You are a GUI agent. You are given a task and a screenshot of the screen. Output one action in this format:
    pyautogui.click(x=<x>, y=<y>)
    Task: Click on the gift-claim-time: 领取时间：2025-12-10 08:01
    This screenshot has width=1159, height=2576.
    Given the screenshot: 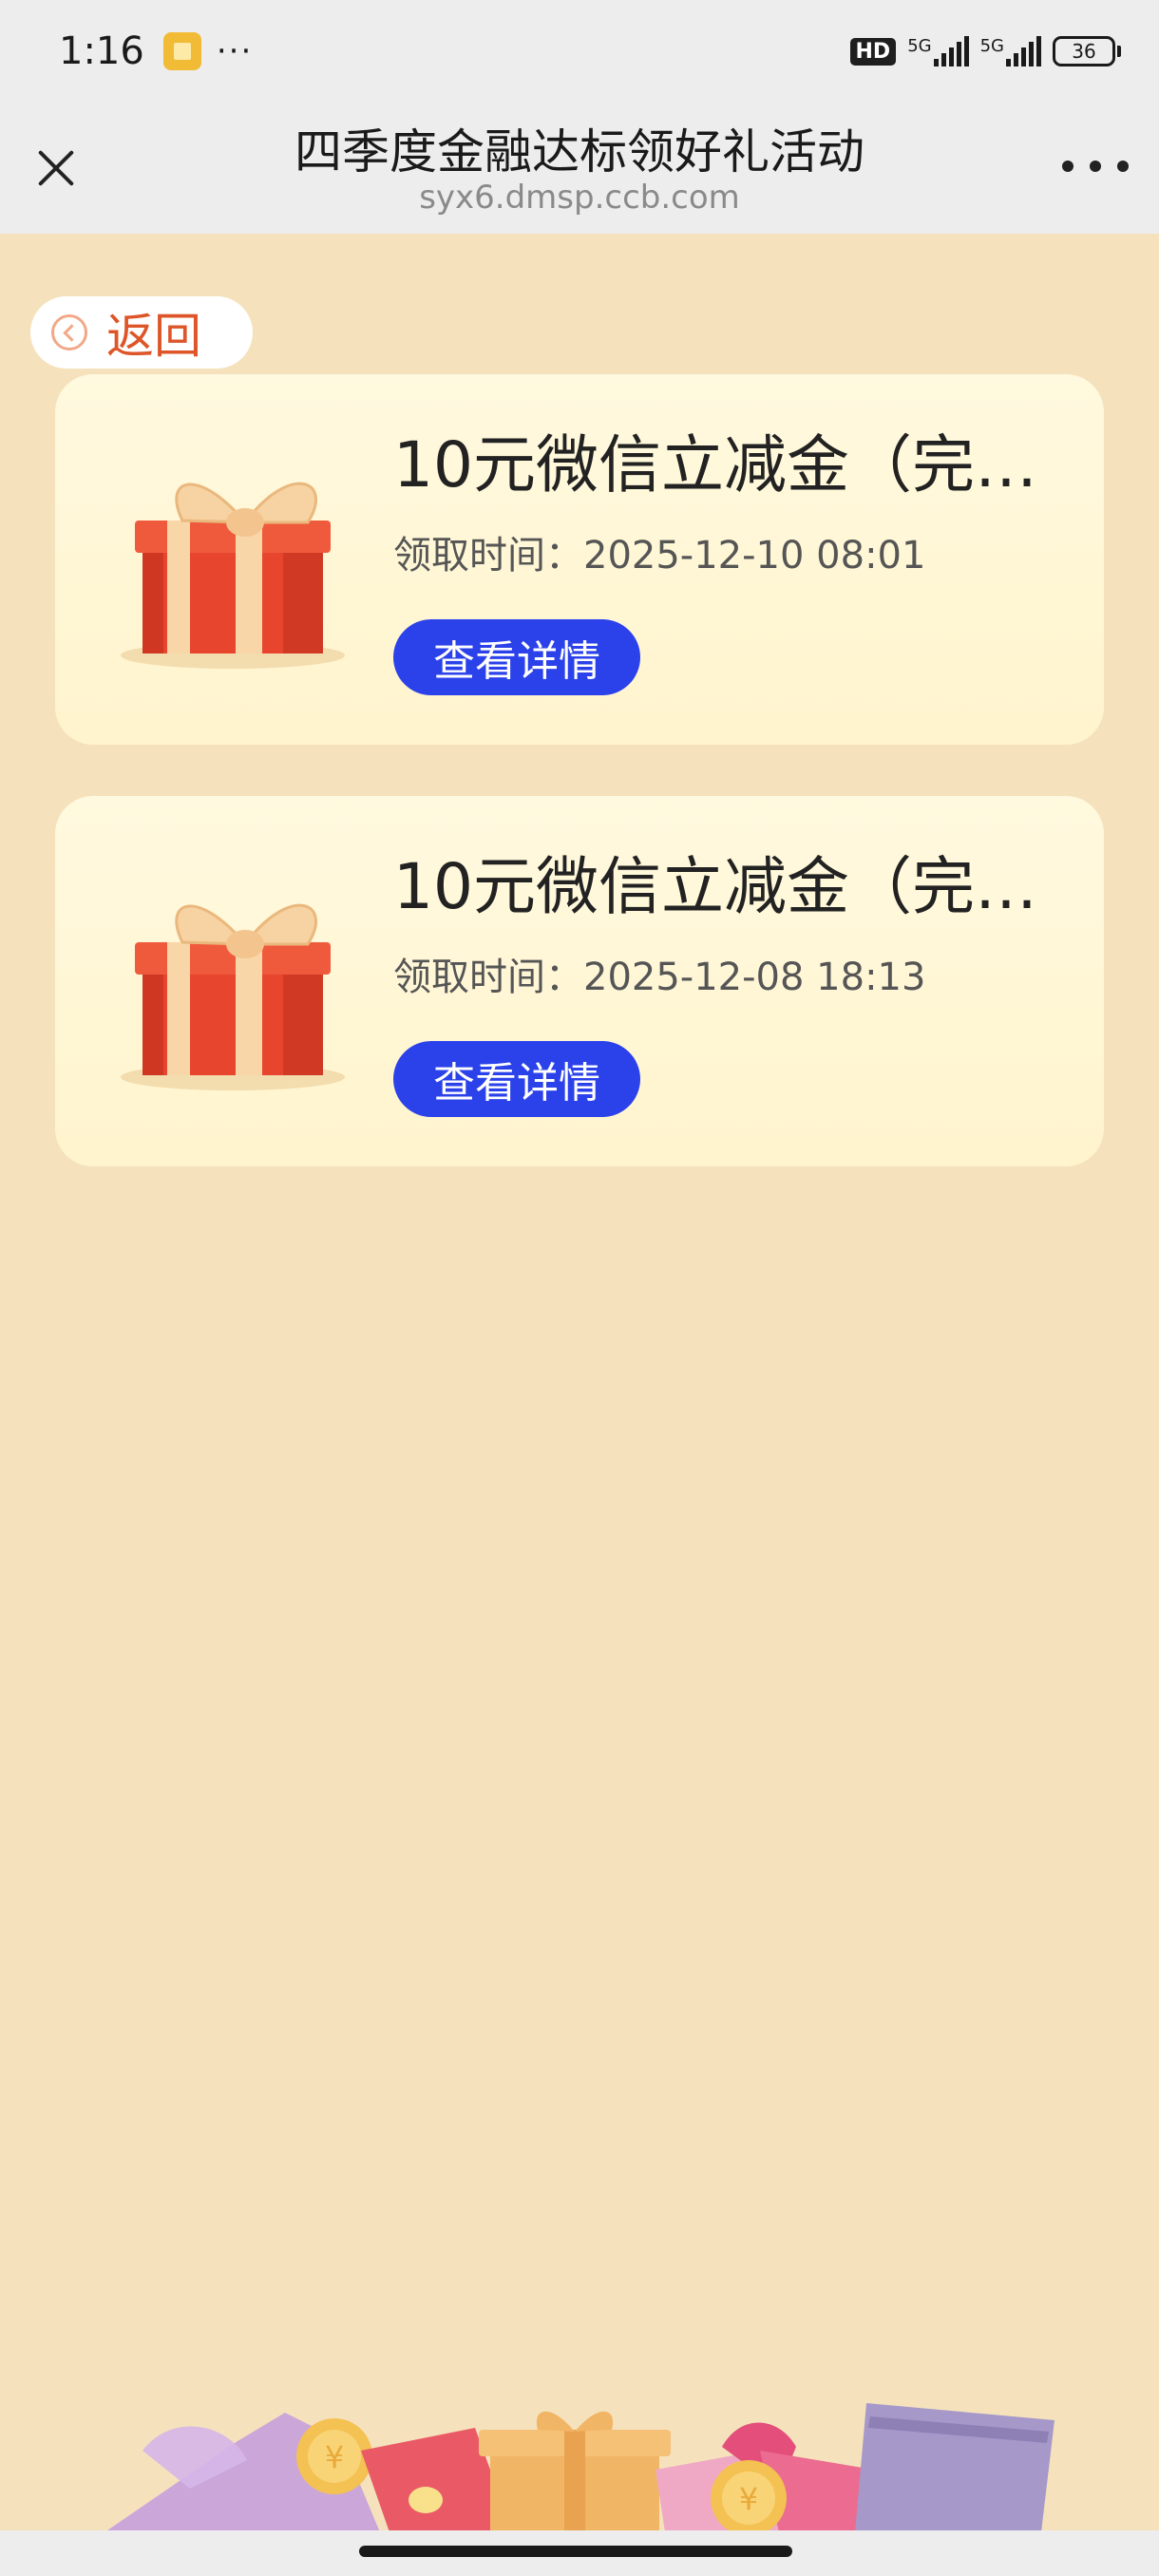 What is the action you would take?
    pyautogui.click(x=659, y=556)
    